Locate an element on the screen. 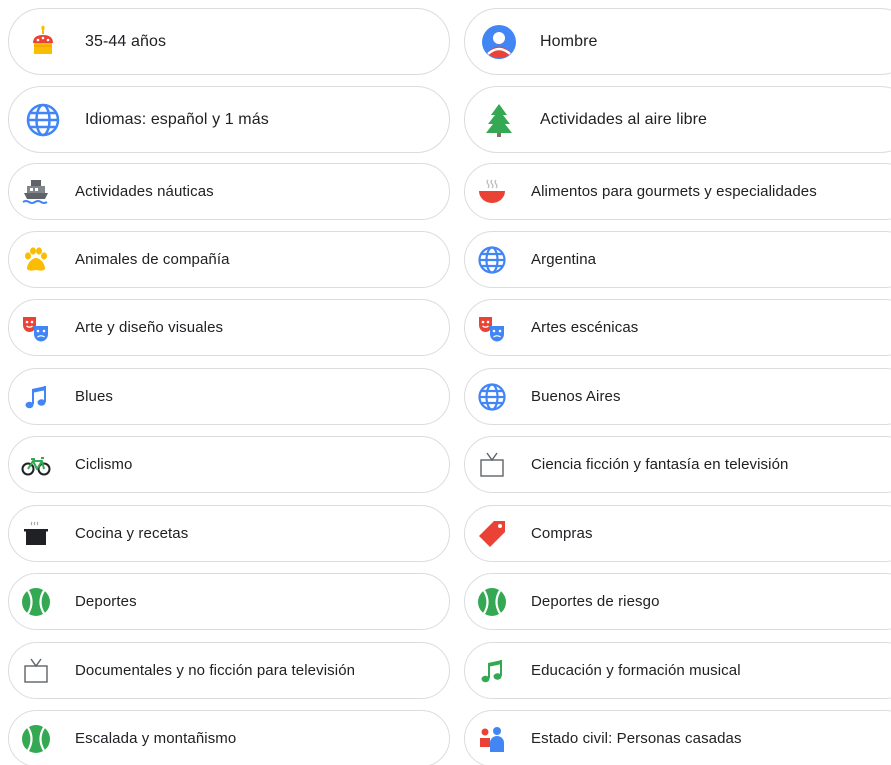  chip-gender: Hombre is located at coordinates (677, 41).